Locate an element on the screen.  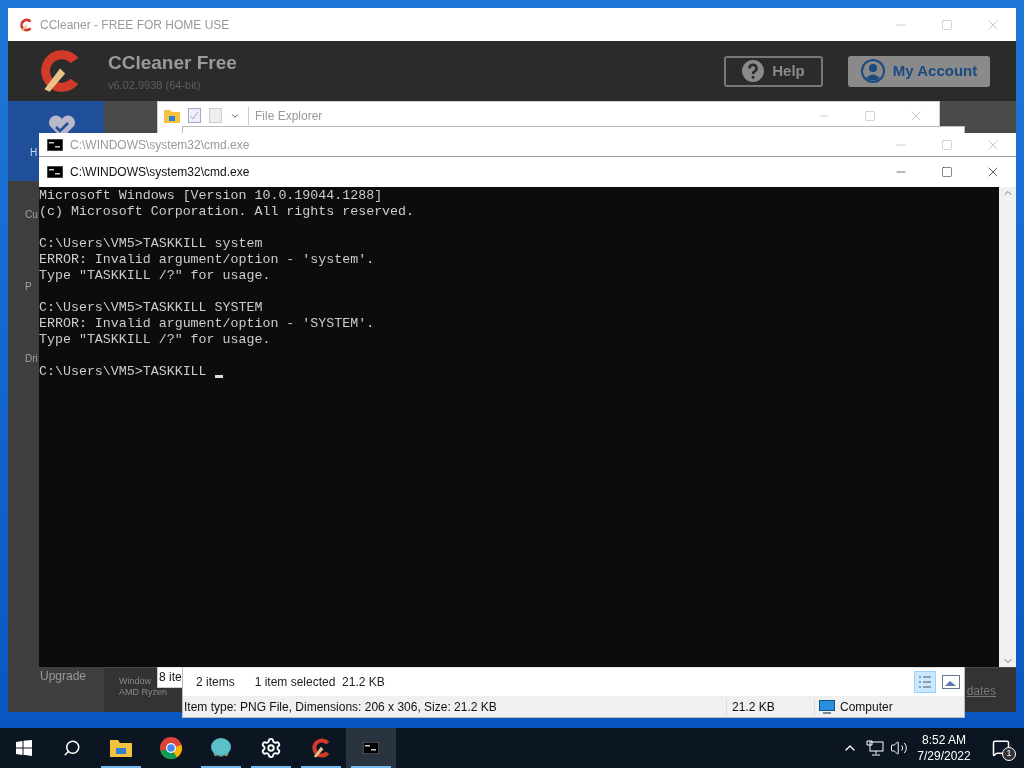
user-icon is located at coordinates (872, 71).